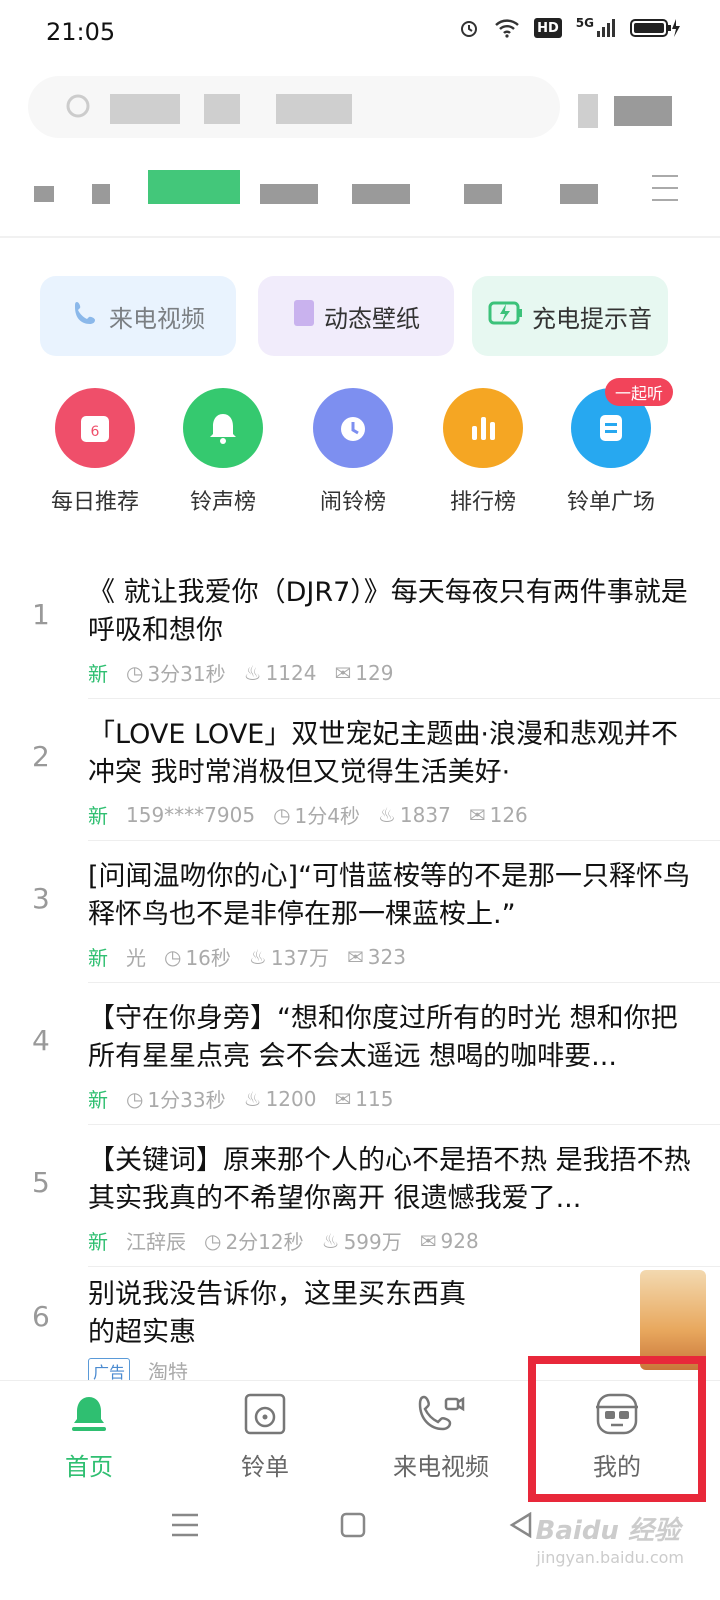  Describe the element at coordinates (622, 423) in the screenshot. I see `playlist-icon: 一起听` at that location.